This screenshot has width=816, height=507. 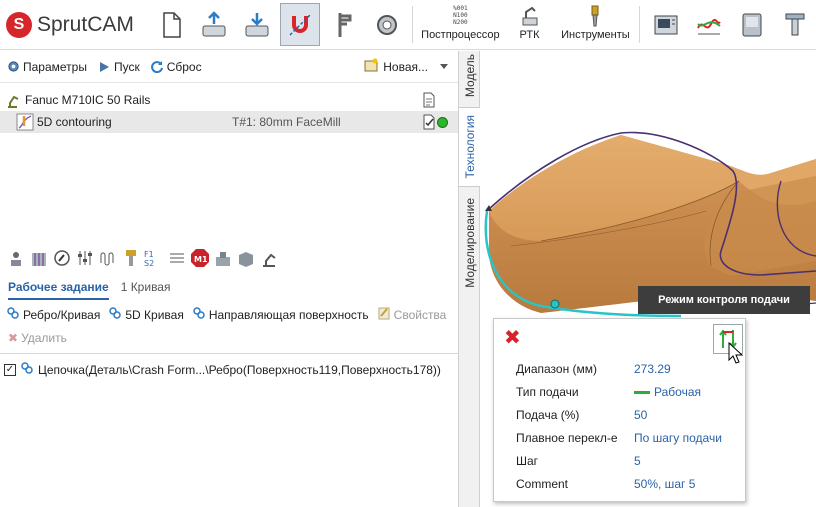 I want to click on curve5d-label: 5D Кривая, so click(x=154, y=314).